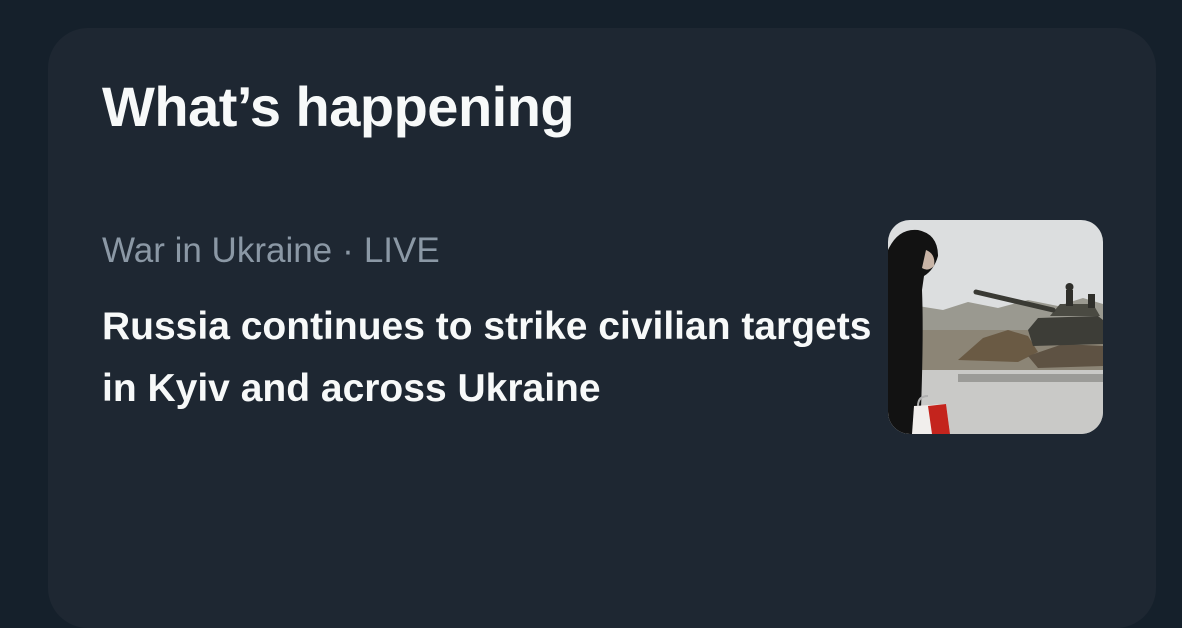 This screenshot has width=1182, height=628. Describe the element at coordinates (338, 106) in the screenshot. I see `section-title: What’s happening` at that location.